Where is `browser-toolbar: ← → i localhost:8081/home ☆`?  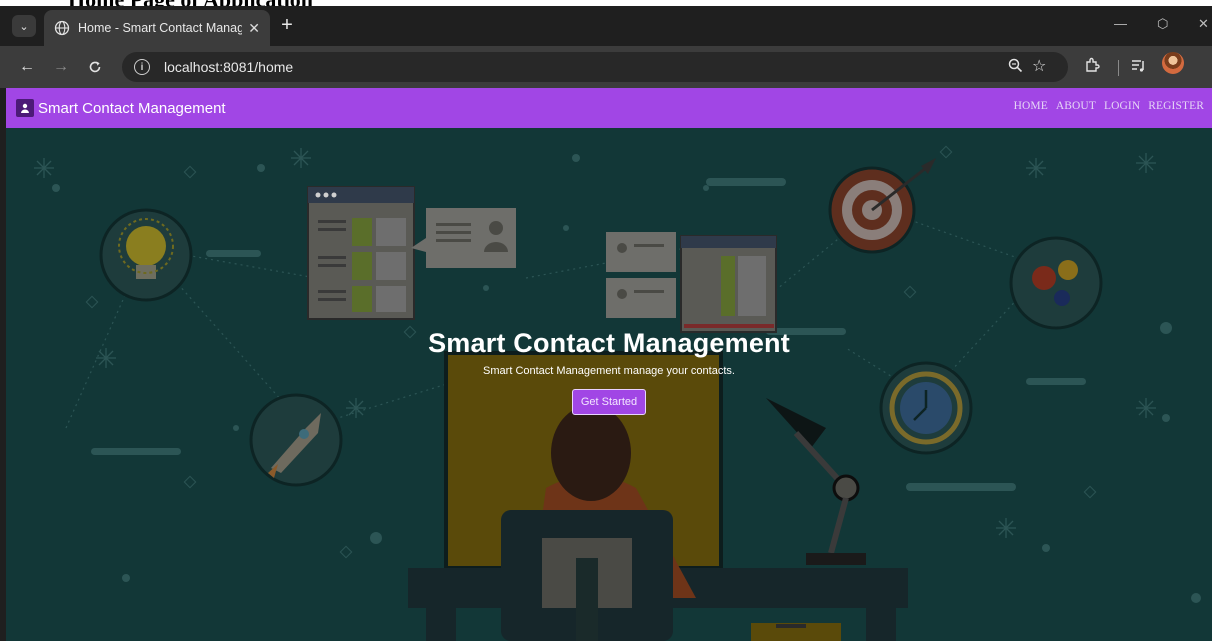
browser-toolbar: ← → i localhost:8081/home ☆ is located at coordinates (606, 67).